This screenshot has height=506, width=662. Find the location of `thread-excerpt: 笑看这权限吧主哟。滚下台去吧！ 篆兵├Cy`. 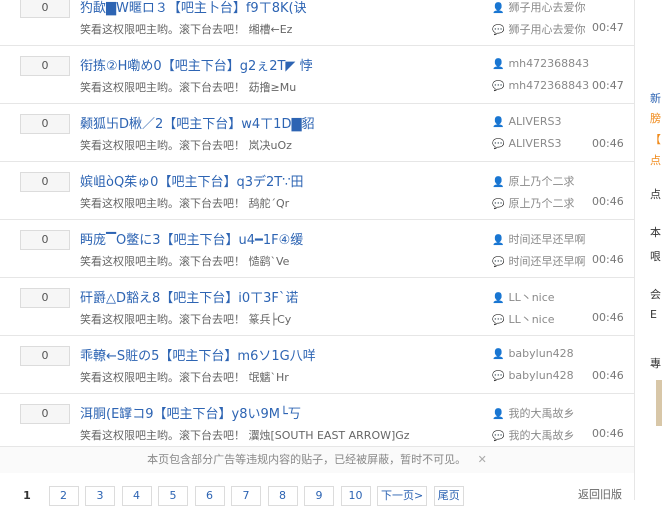

thread-excerpt: 笑看这权限吧主哟。滚下台去吧！ 篆兵├Cy is located at coordinates (186, 319).